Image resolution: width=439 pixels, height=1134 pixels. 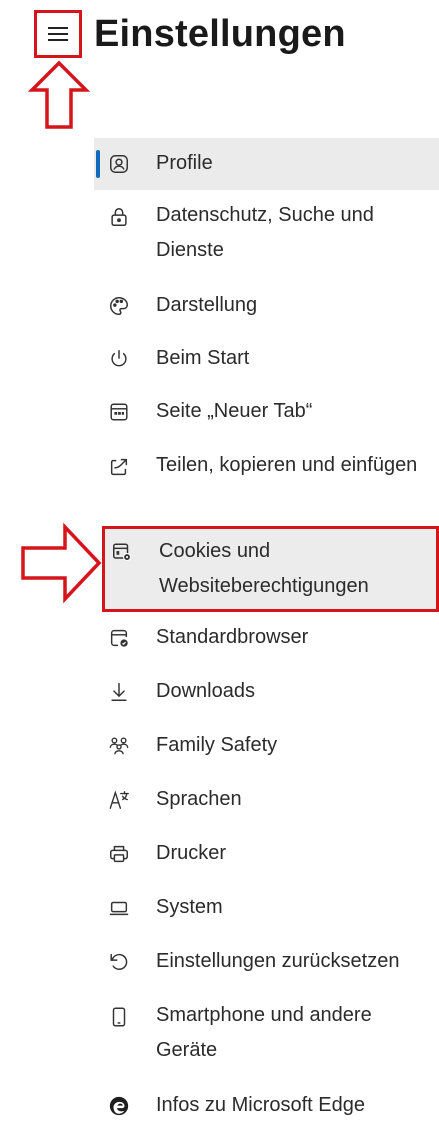 What do you see at coordinates (191, 853) in the screenshot?
I see `nav-item-label: Drucker` at bounding box center [191, 853].